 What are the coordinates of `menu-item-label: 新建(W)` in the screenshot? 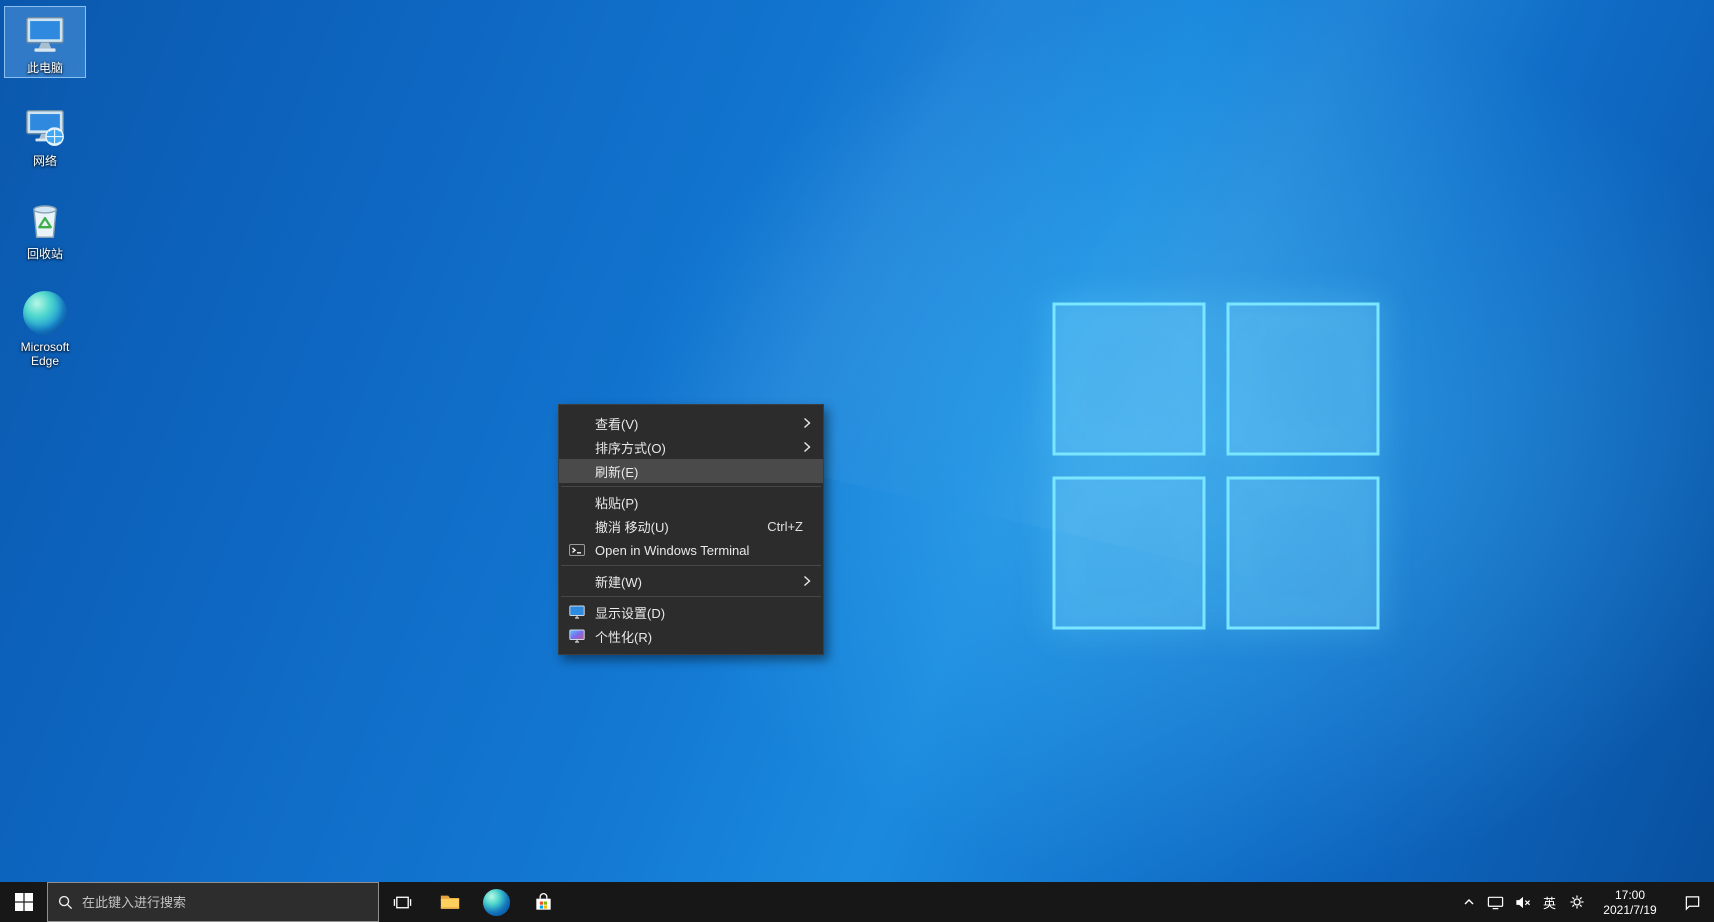 It's located at (618, 582).